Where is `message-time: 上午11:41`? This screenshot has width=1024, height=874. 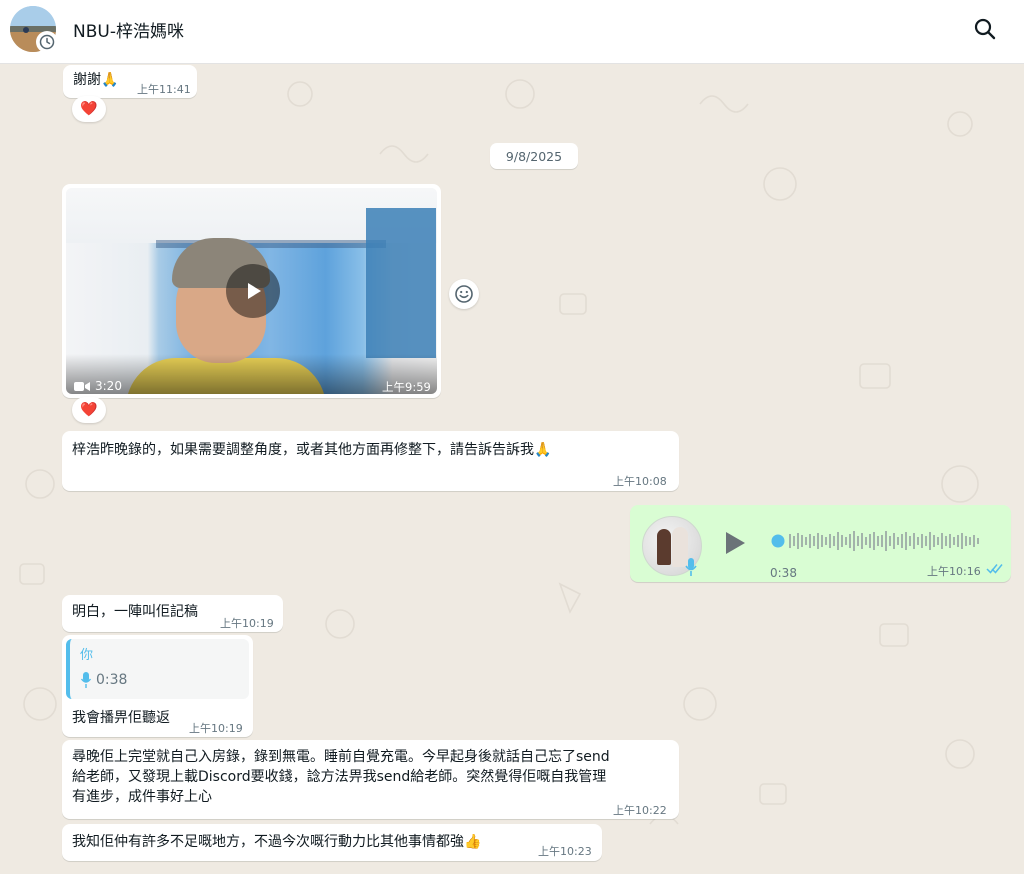 message-time: 上午11:41 is located at coordinates (164, 89).